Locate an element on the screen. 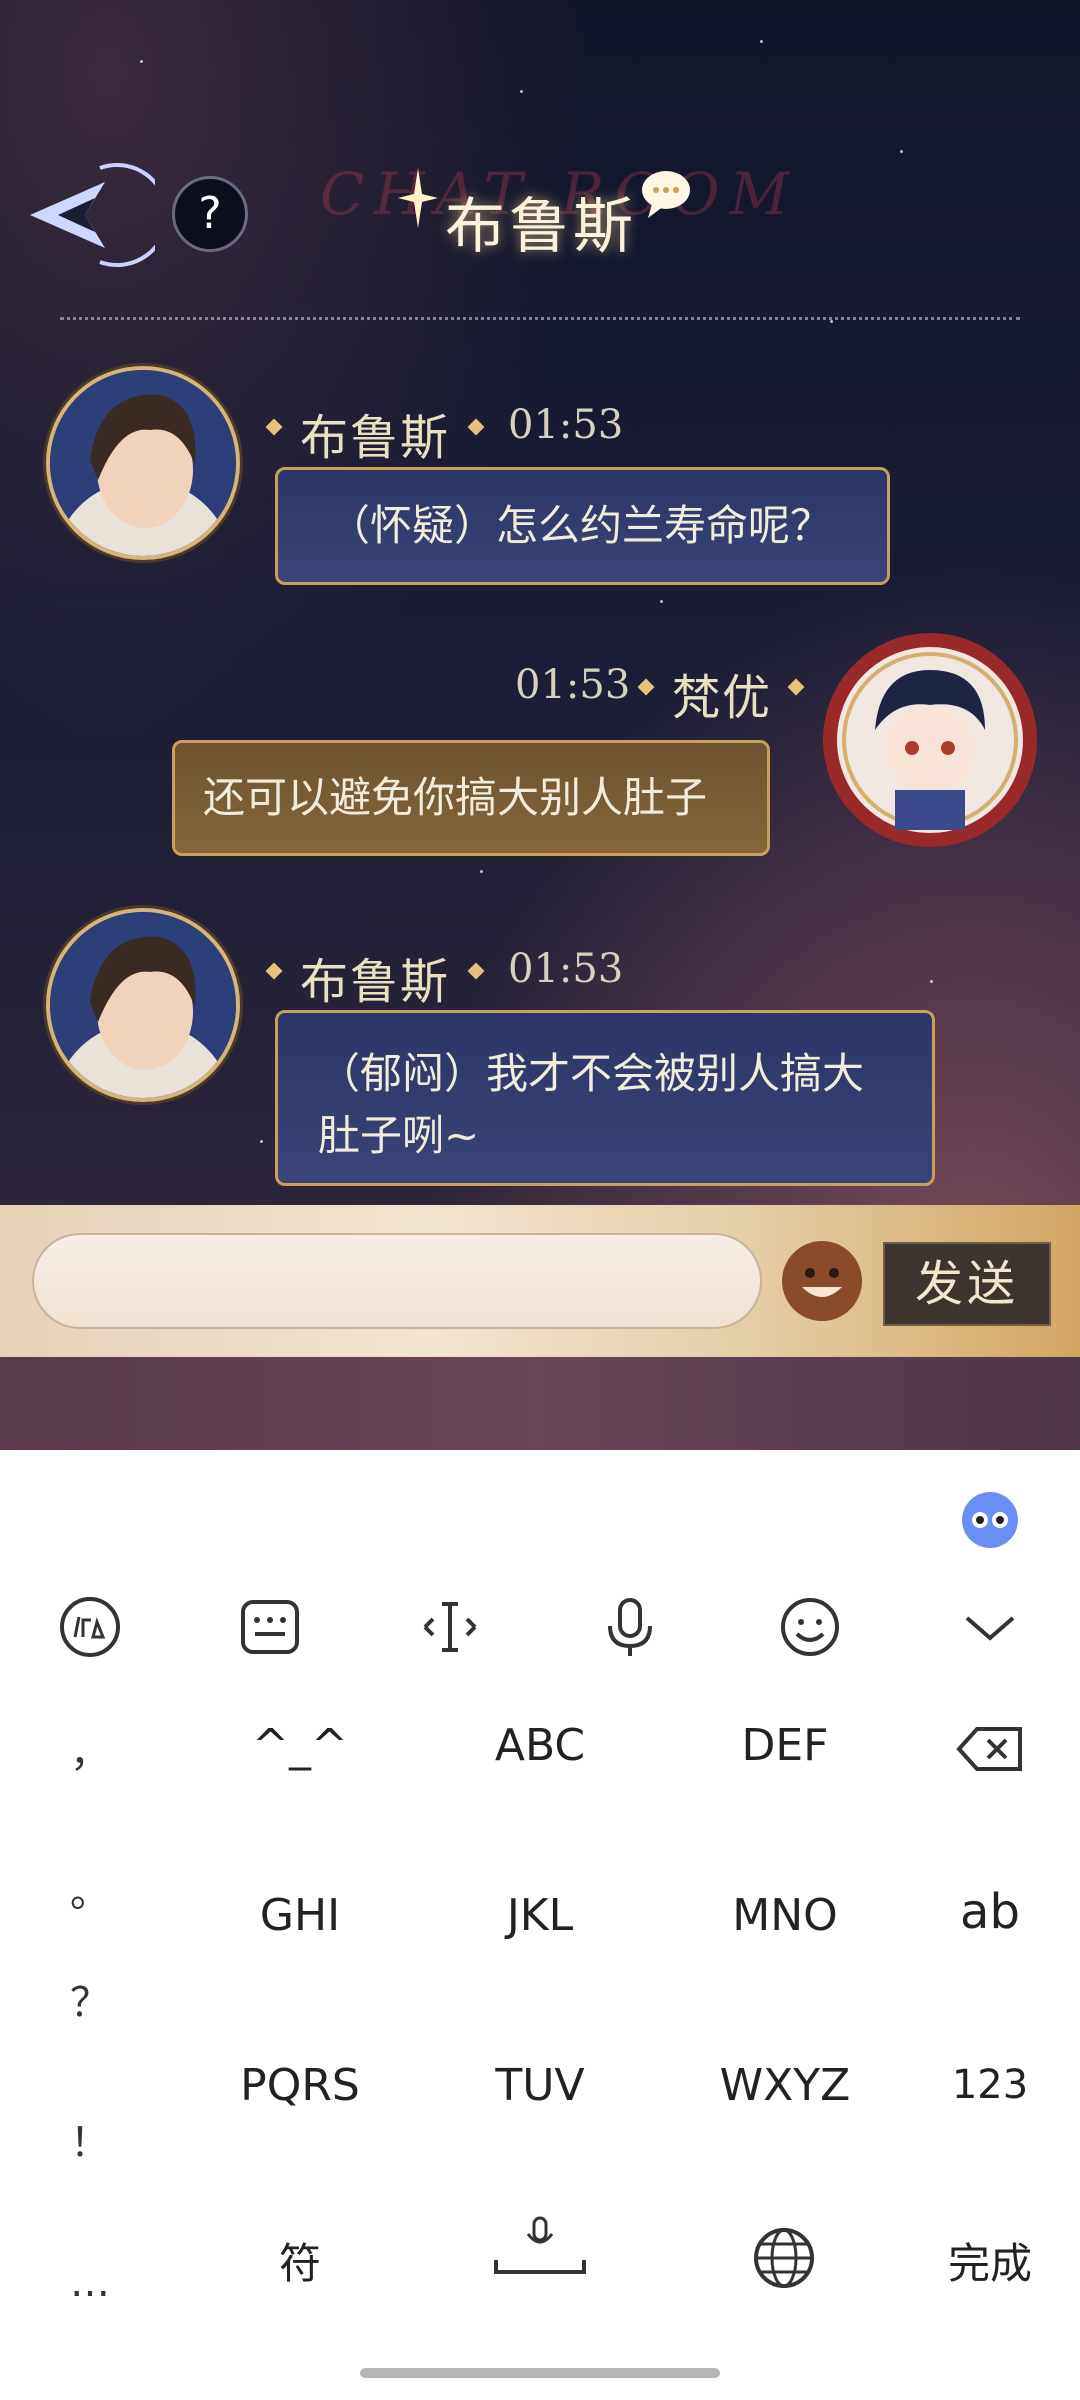  message-bubble: 还可以避免你搞大别人肚子 is located at coordinates (471, 798).